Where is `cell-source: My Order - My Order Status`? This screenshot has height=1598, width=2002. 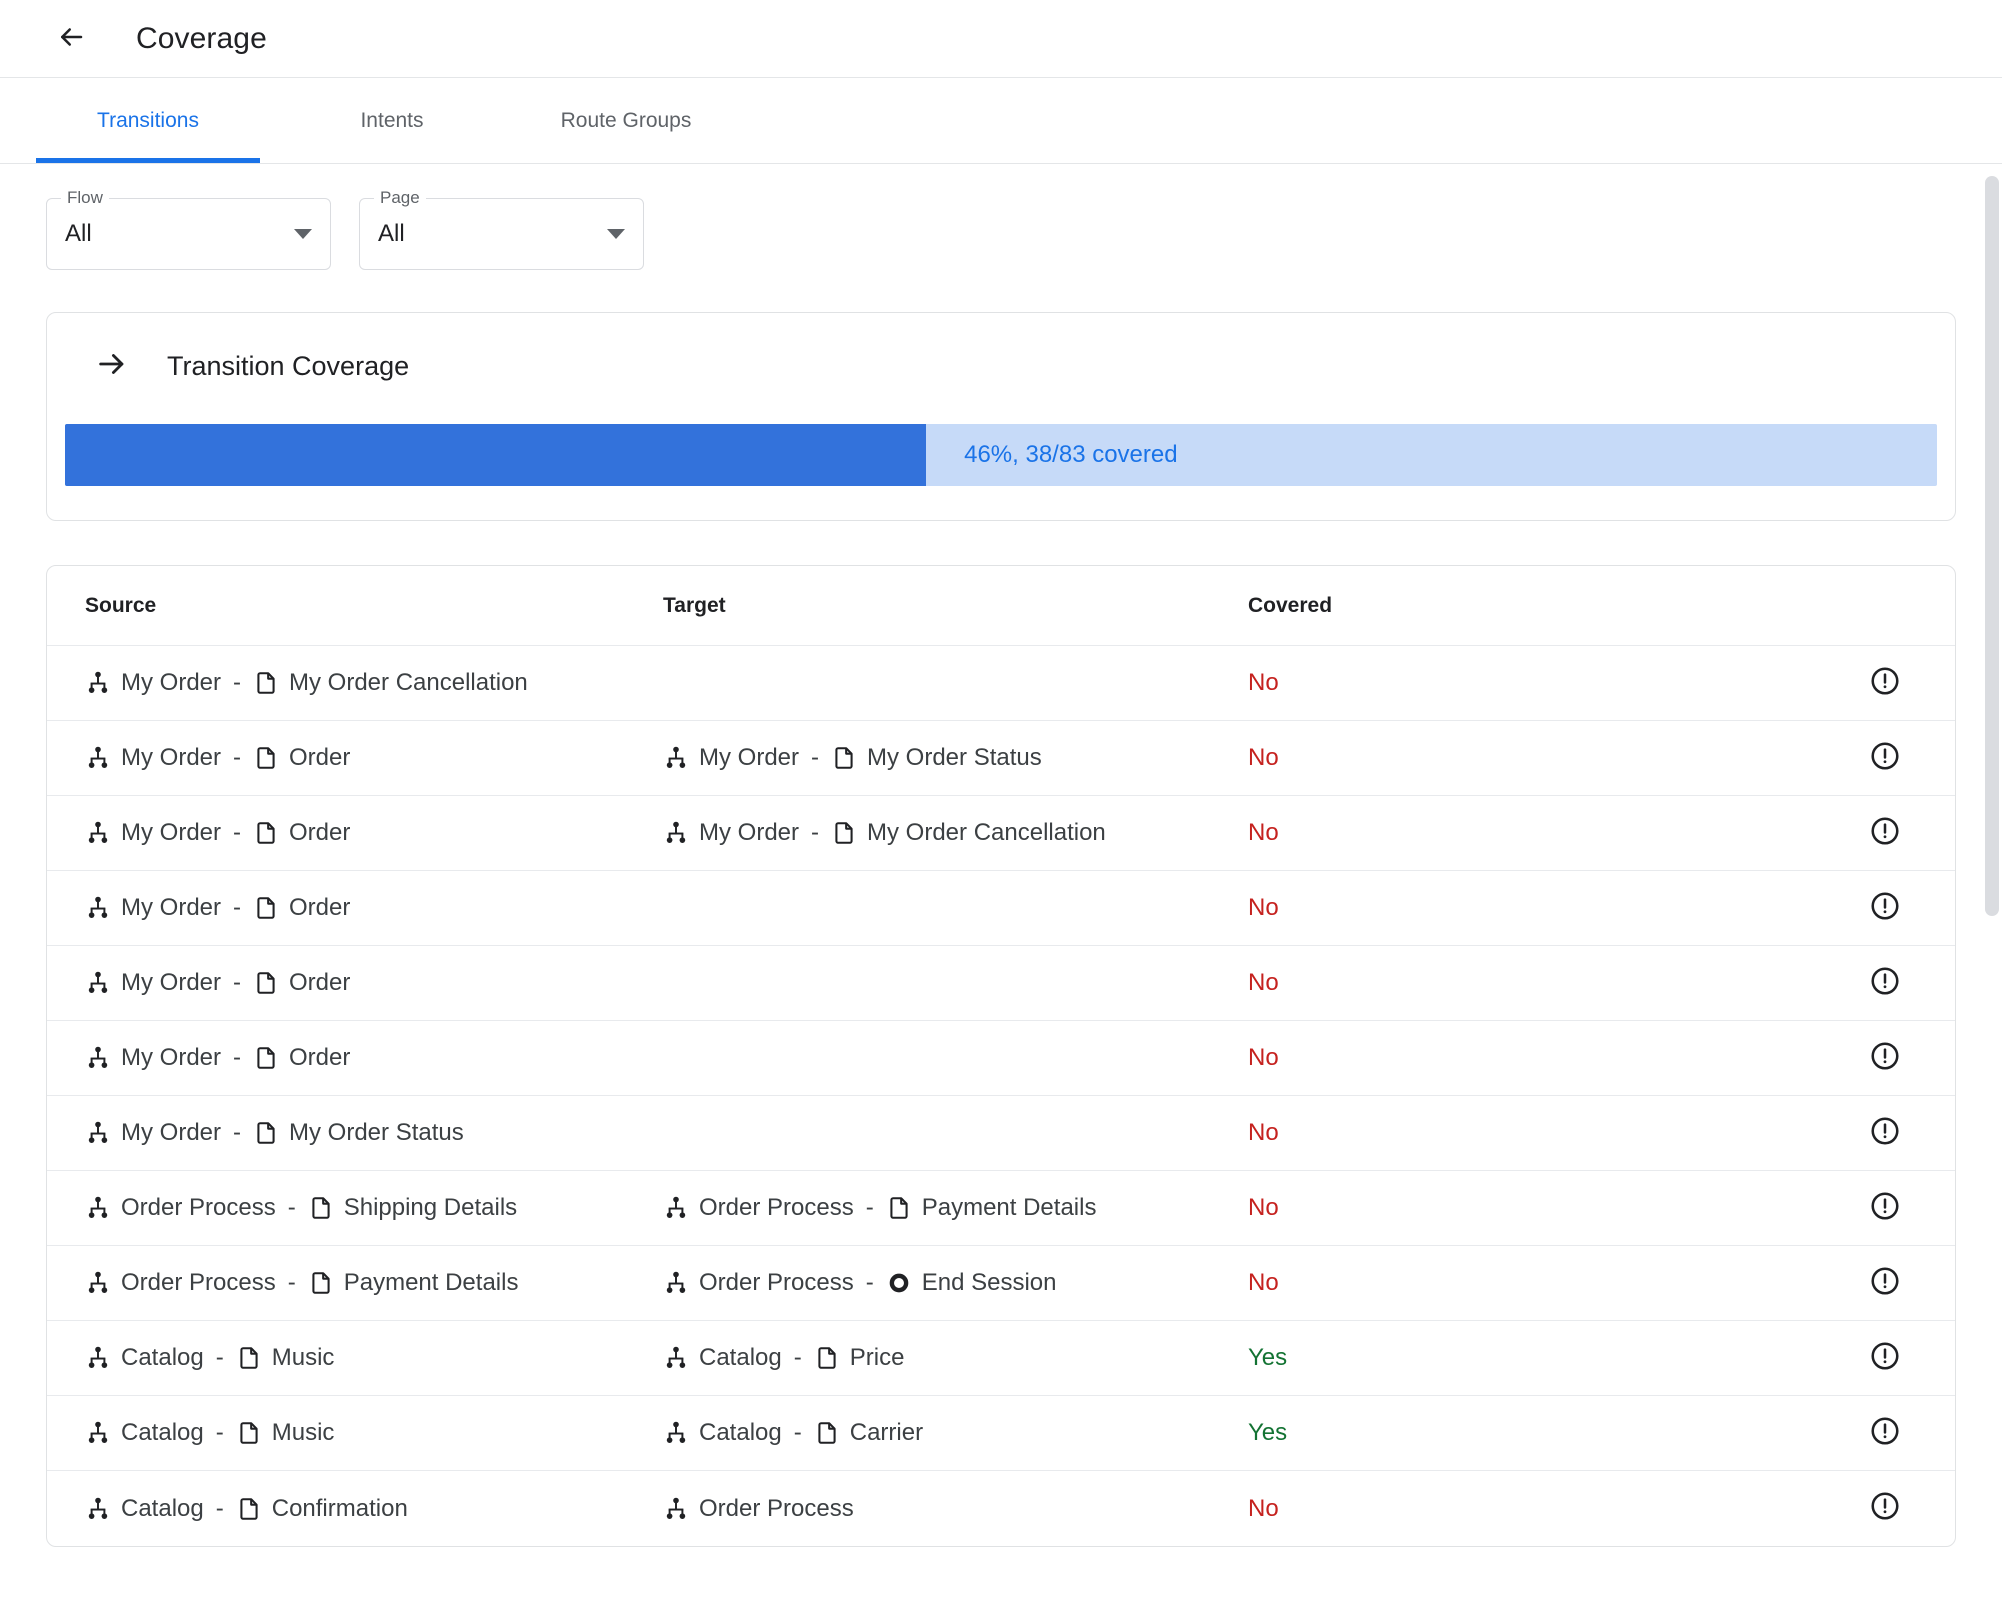 cell-source: My Order - My Order Status is located at coordinates (374, 1133).